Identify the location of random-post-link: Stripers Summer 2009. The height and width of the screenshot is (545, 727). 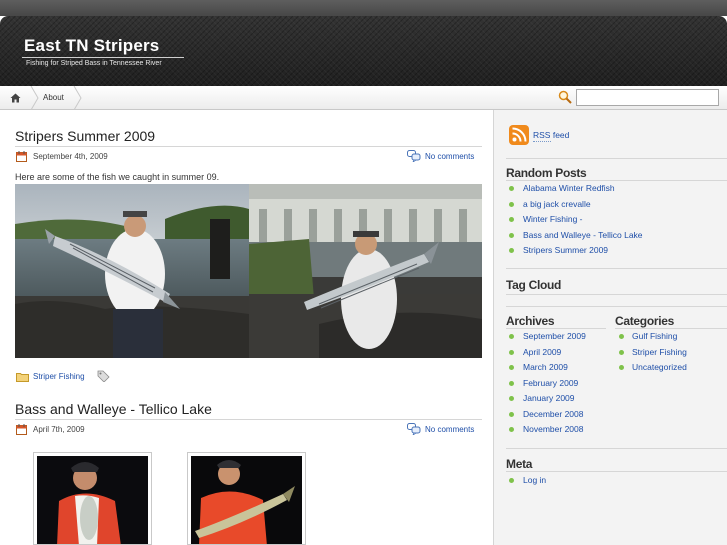
(565, 250).